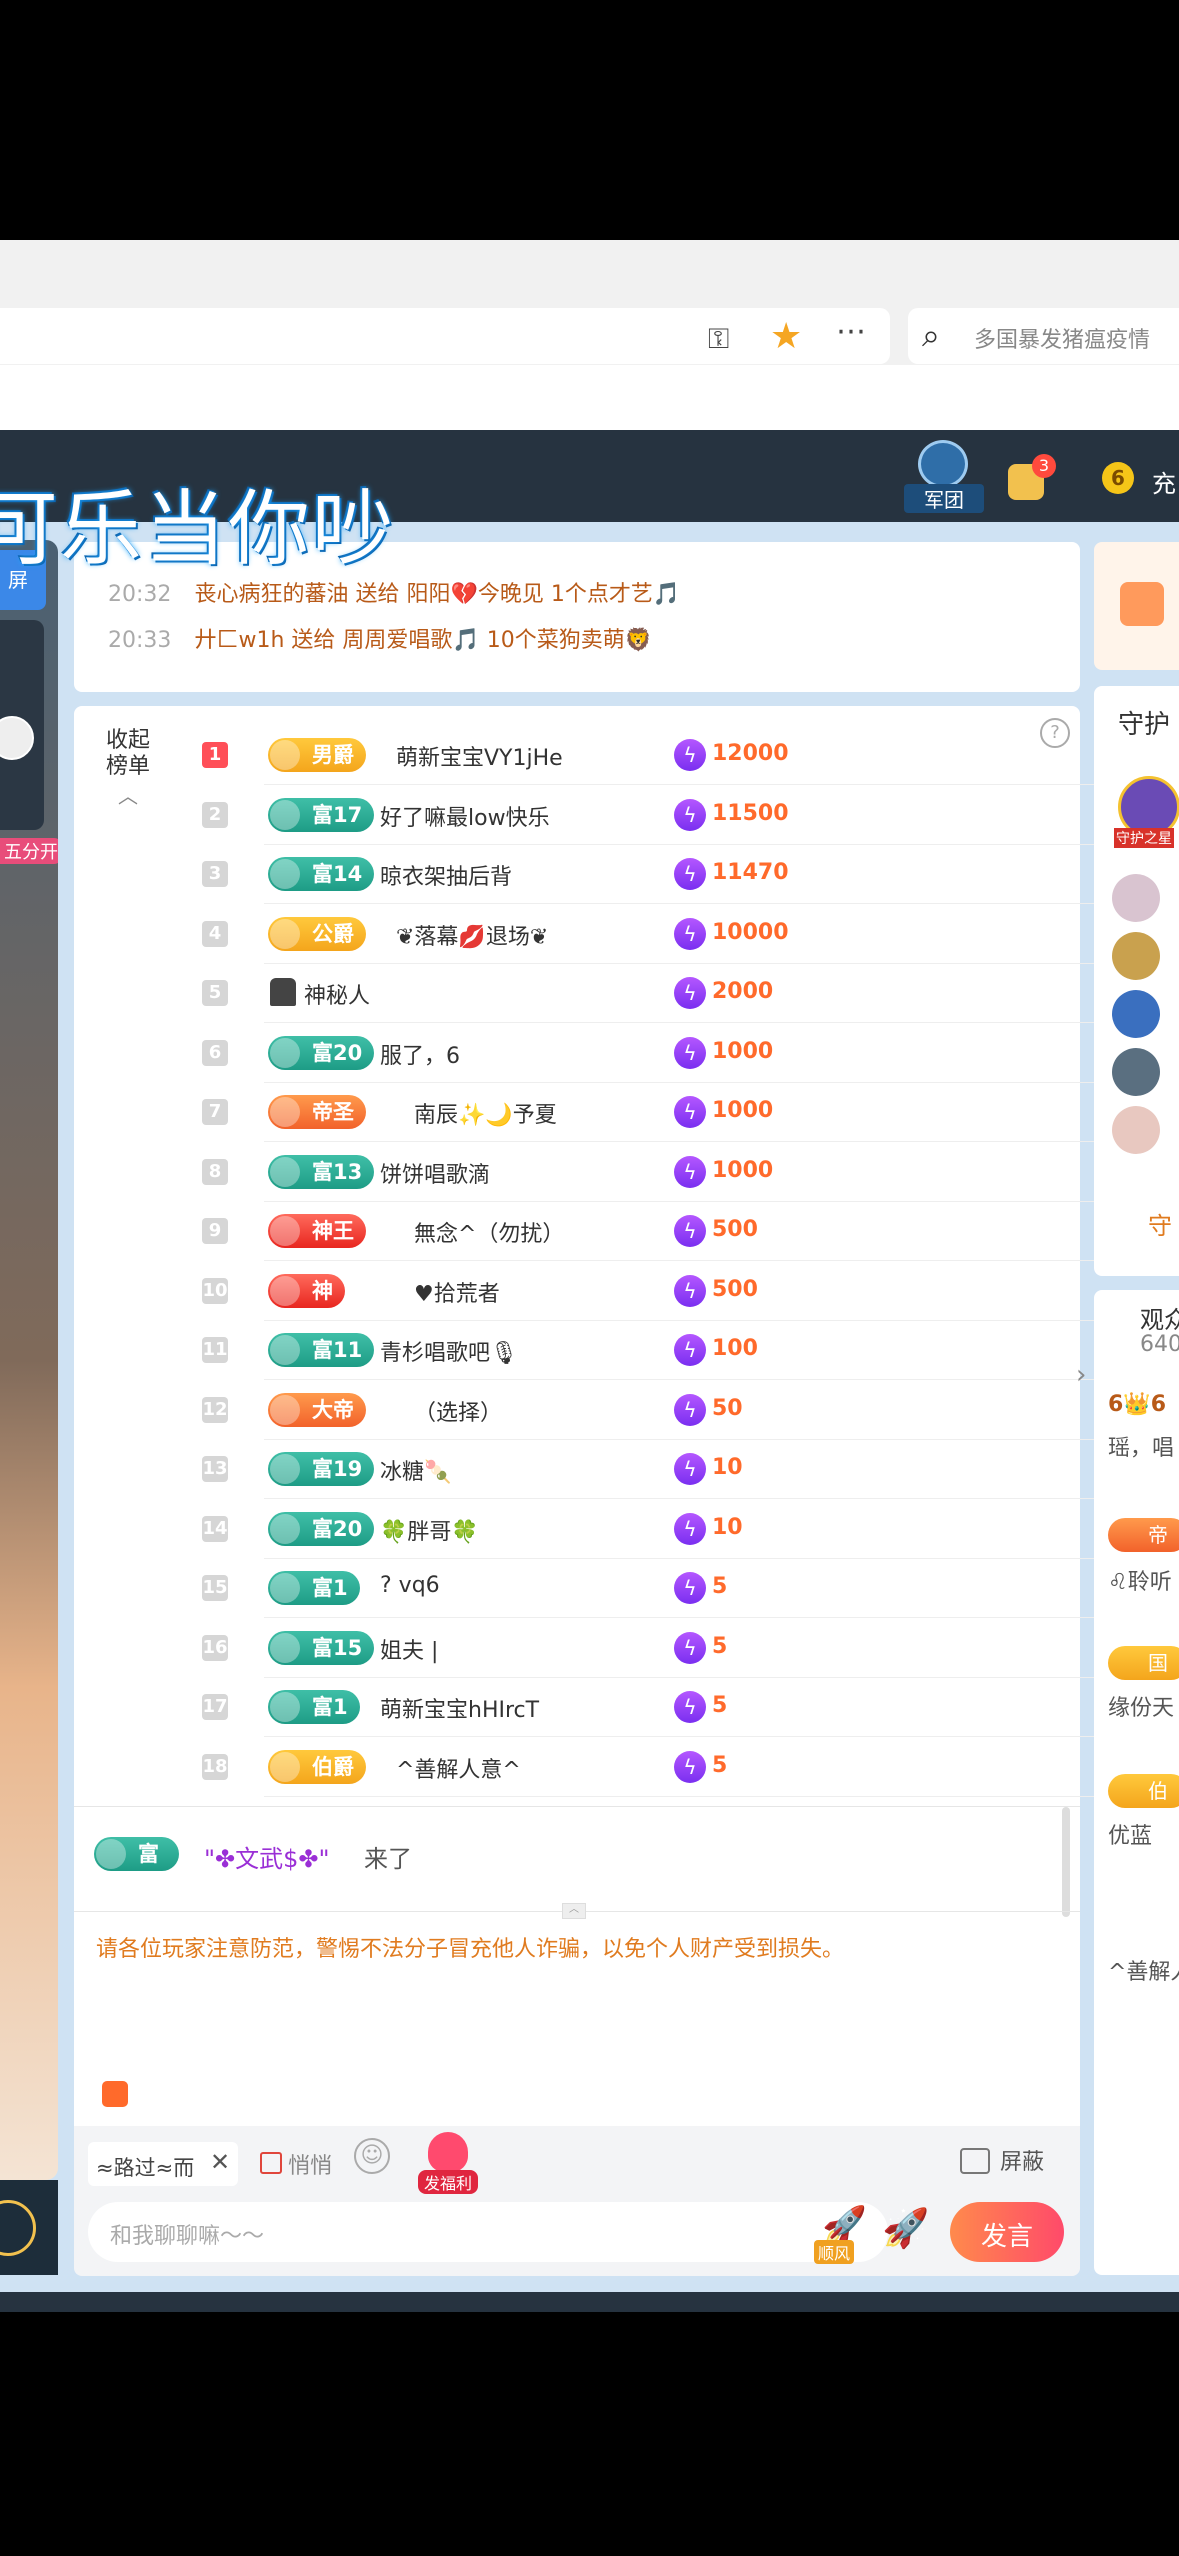  Describe the element at coordinates (1006, 2237) in the screenshot. I see `send-label: 发言` at that location.